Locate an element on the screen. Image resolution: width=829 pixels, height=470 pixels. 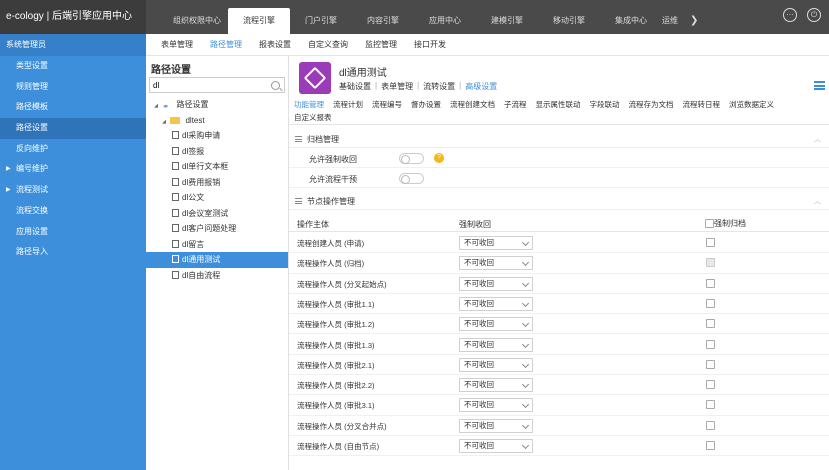
function-tab: 流程编号 is located at coordinates (387, 104).